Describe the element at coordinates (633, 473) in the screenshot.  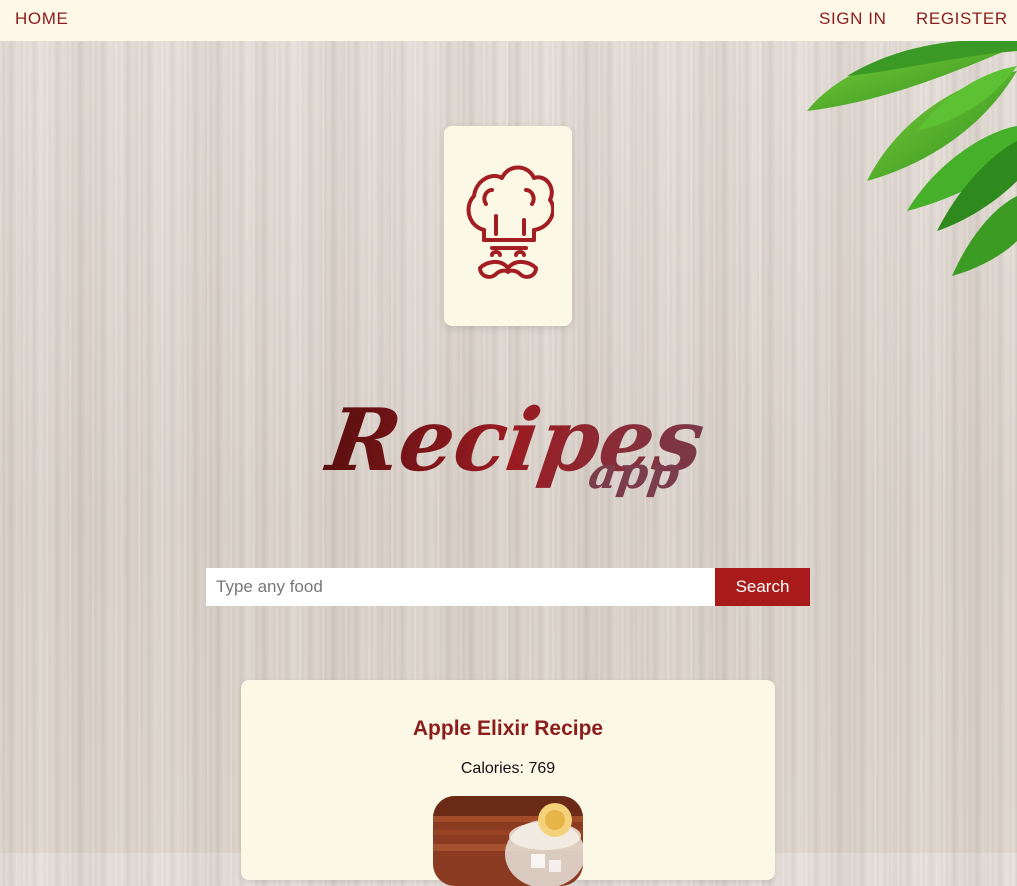
I see `app-title-sub: app` at that location.